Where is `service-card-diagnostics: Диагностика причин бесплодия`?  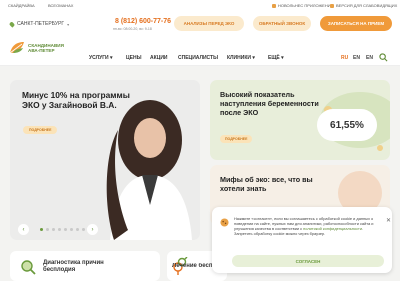
service-card-diagnostics: Диагностика причин бесплодия is located at coordinates (85, 266).